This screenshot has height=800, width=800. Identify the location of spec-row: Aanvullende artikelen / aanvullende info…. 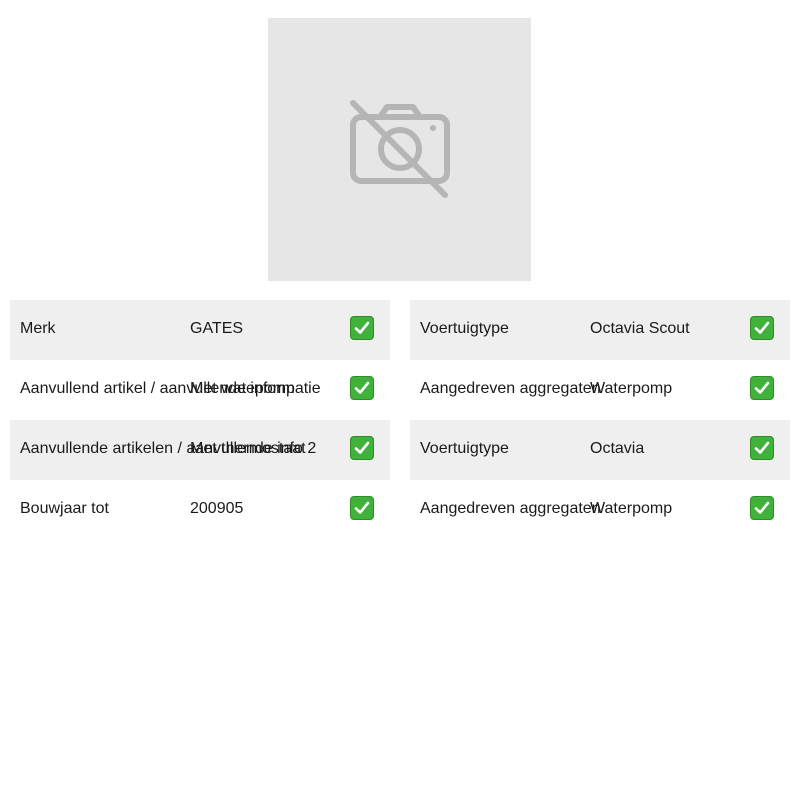
(200, 450).